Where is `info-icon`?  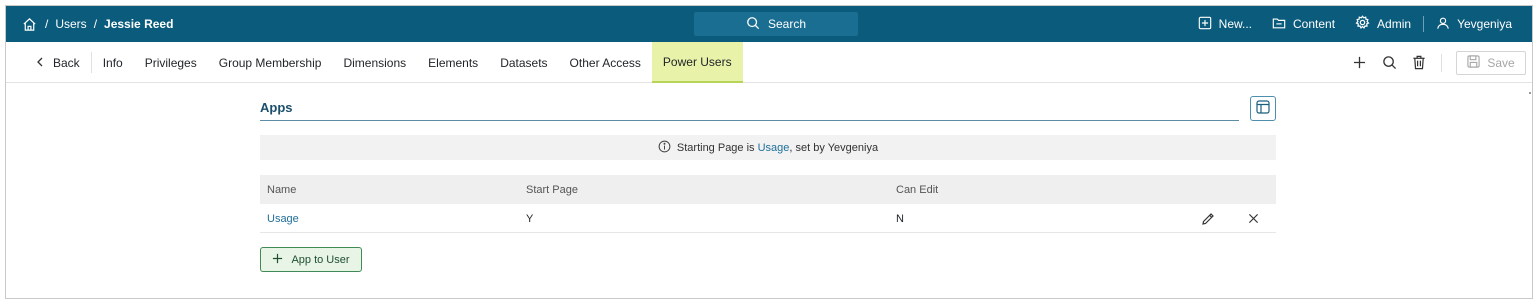 info-icon is located at coordinates (664, 148).